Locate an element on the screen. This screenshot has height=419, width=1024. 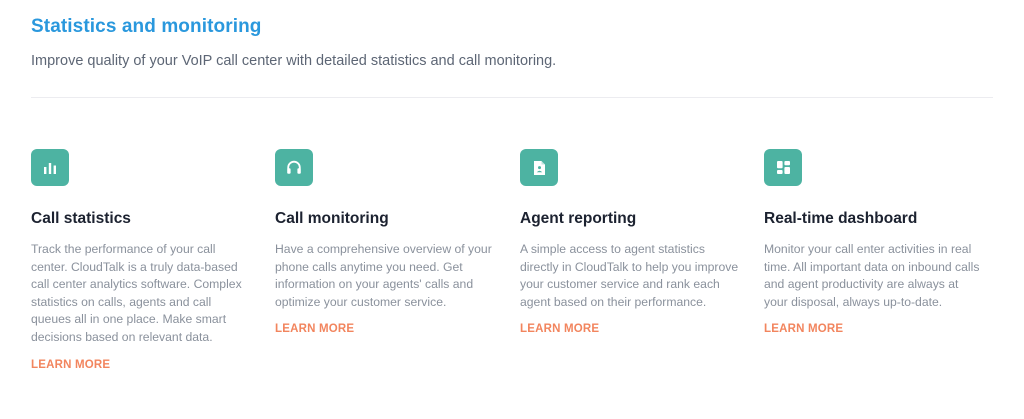
bar-chart-icon is located at coordinates (50, 167).